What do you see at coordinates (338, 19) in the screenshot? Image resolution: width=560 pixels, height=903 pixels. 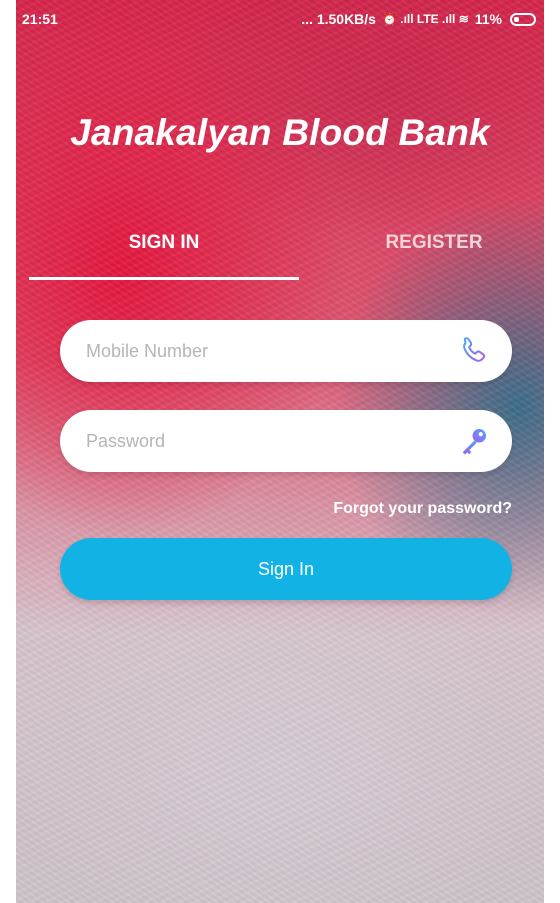 I see `network-speed: ... 1.50KB/s` at bounding box center [338, 19].